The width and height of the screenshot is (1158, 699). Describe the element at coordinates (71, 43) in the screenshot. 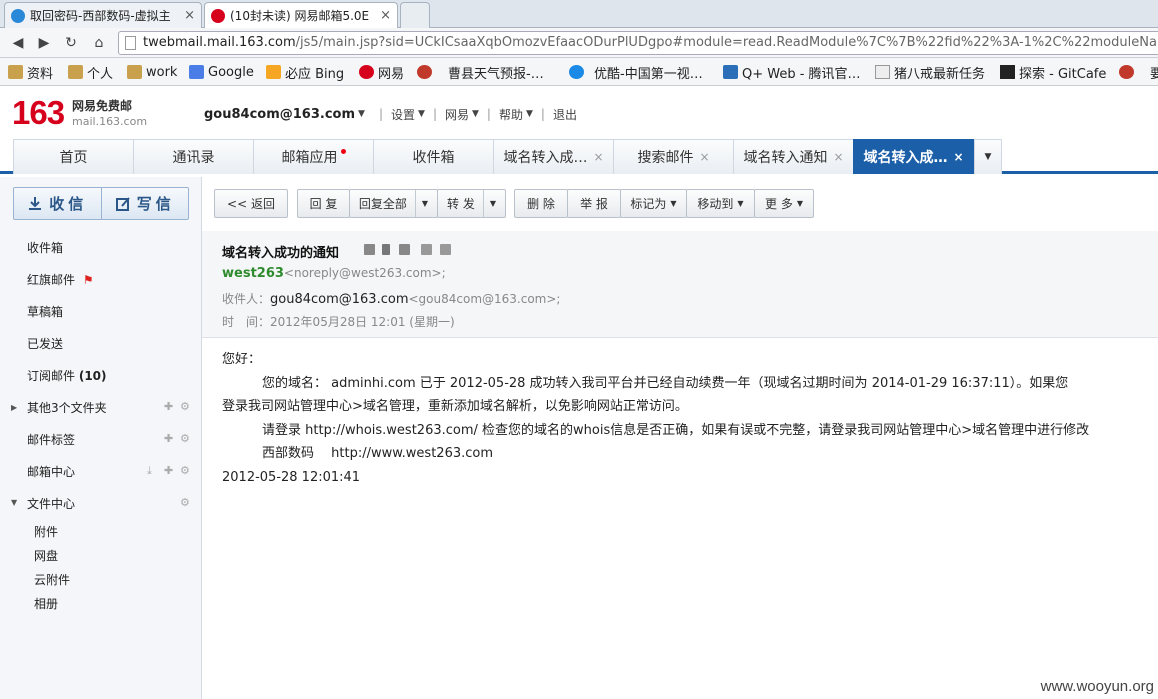

I see `reload-icon: ↻` at that location.